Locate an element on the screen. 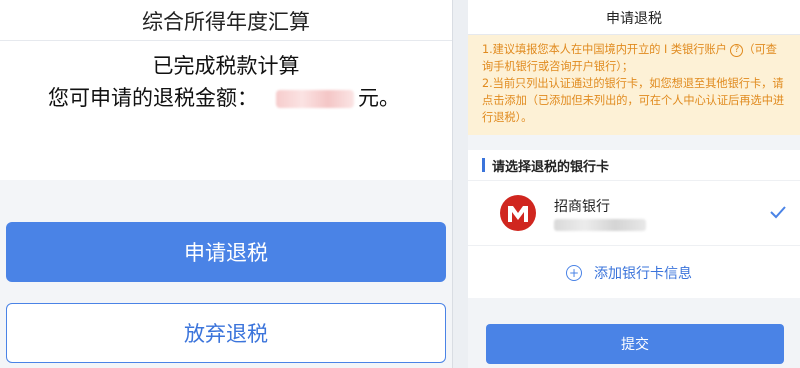 The height and width of the screenshot is (368, 800). section-accent-bar is located at coordinates (483, 165).